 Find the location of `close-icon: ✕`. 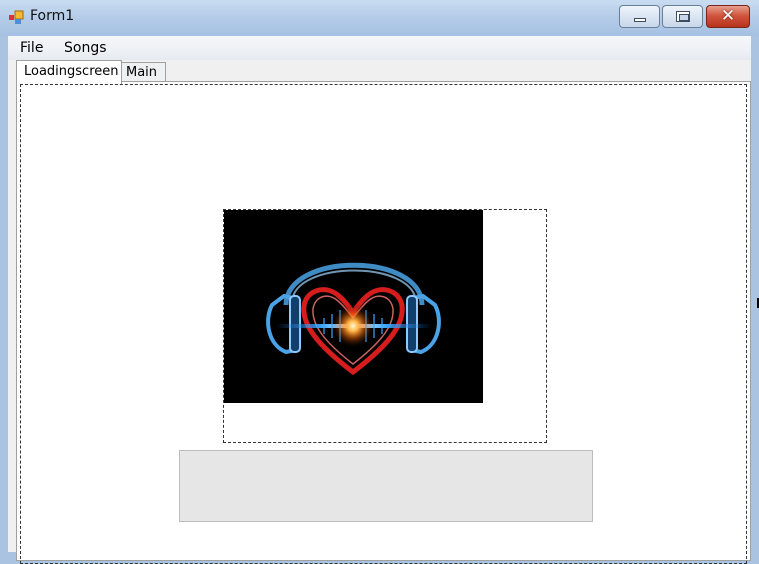

close-icon: ✕ is located at coordinates (728, 16).